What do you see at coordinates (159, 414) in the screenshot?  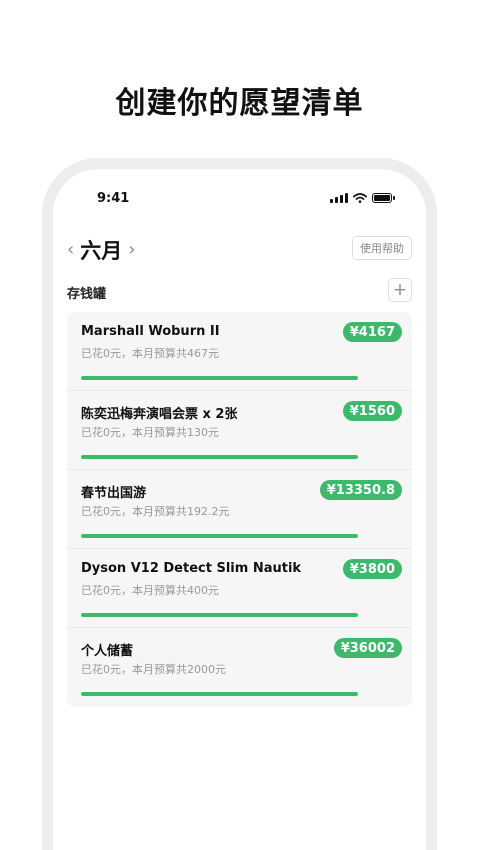 I see `wish-item-name: 陈奕迅梅奔演唱会票 x 2张` at bounding box center [159, 414].